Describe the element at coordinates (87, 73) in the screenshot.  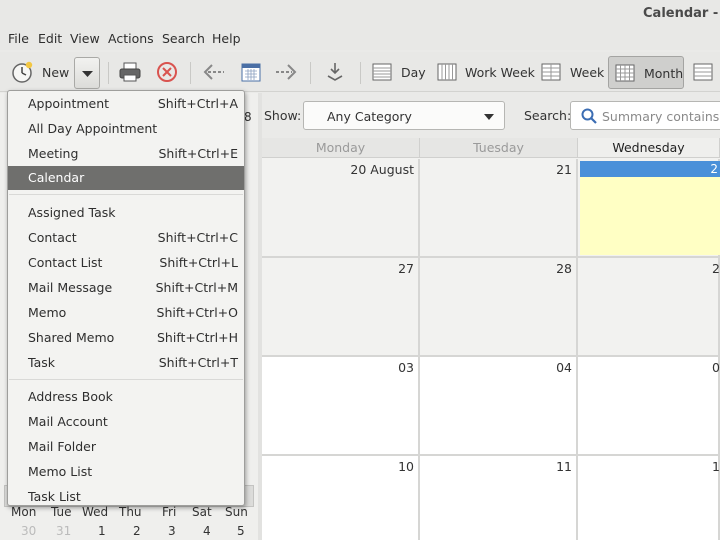
I see `new-dropdown-button` at that location.